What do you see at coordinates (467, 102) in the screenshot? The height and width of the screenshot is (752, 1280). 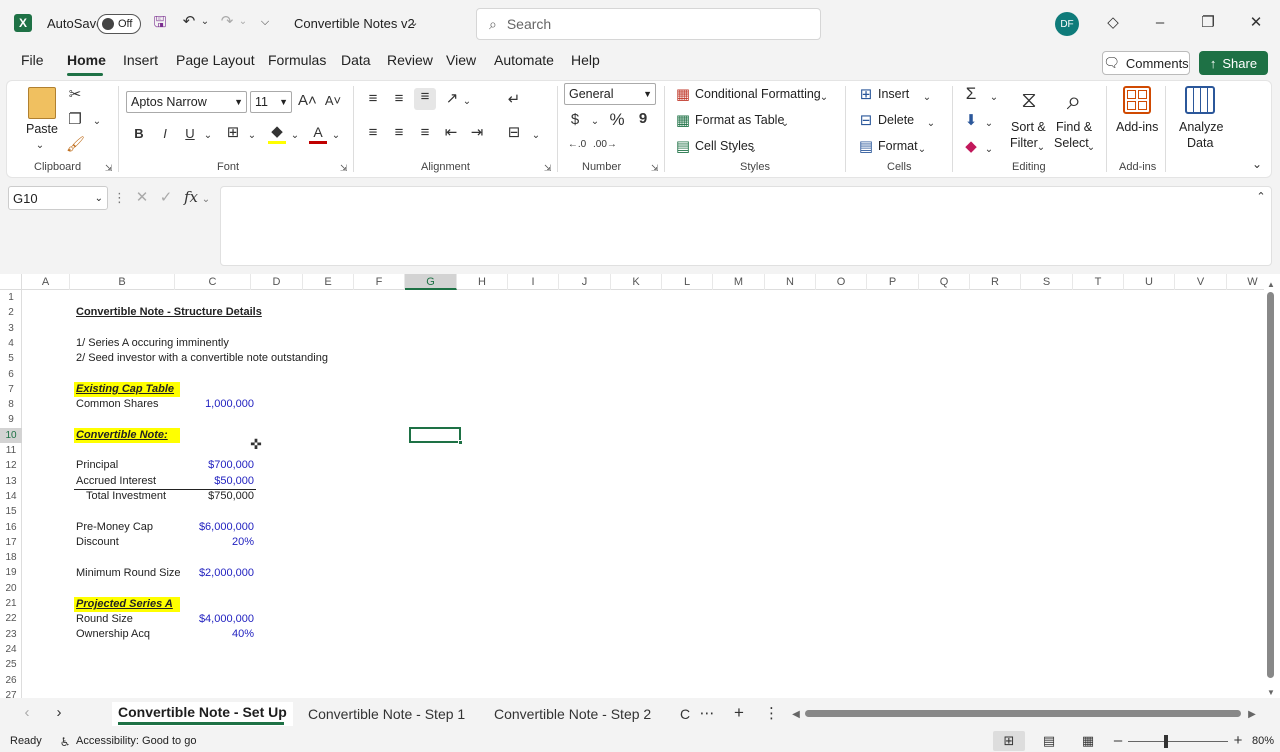 I see `orientation-dropdown-icon: ⌄` at bounding box center [467, 102].